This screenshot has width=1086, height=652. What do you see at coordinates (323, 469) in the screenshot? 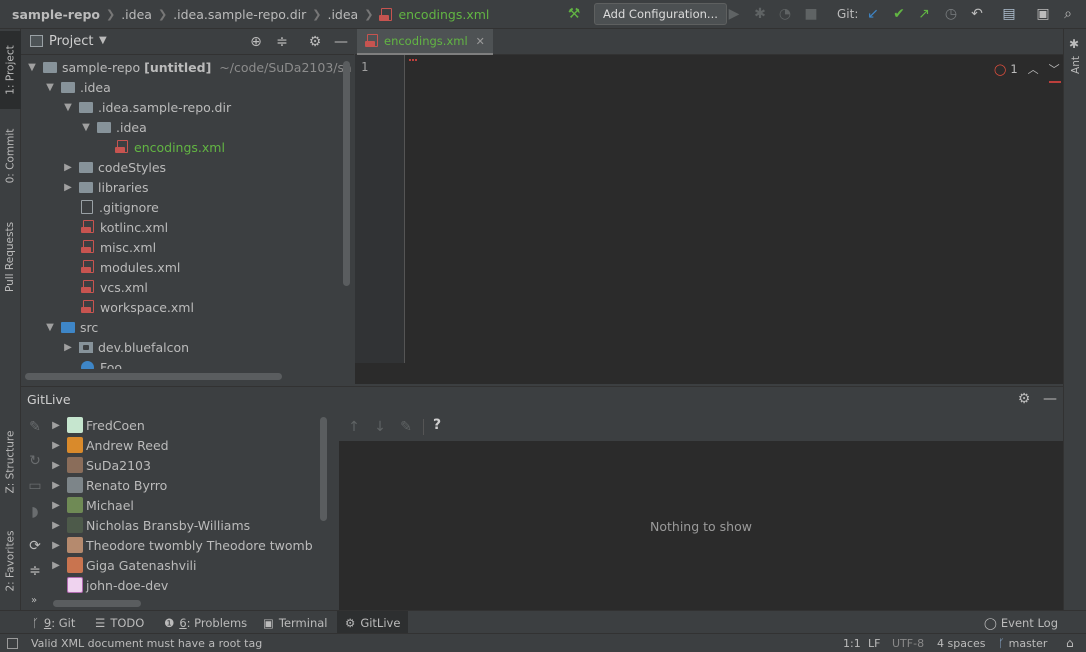
I see `user-list-vertical-scrollbar` at bounding box center [323, 469].